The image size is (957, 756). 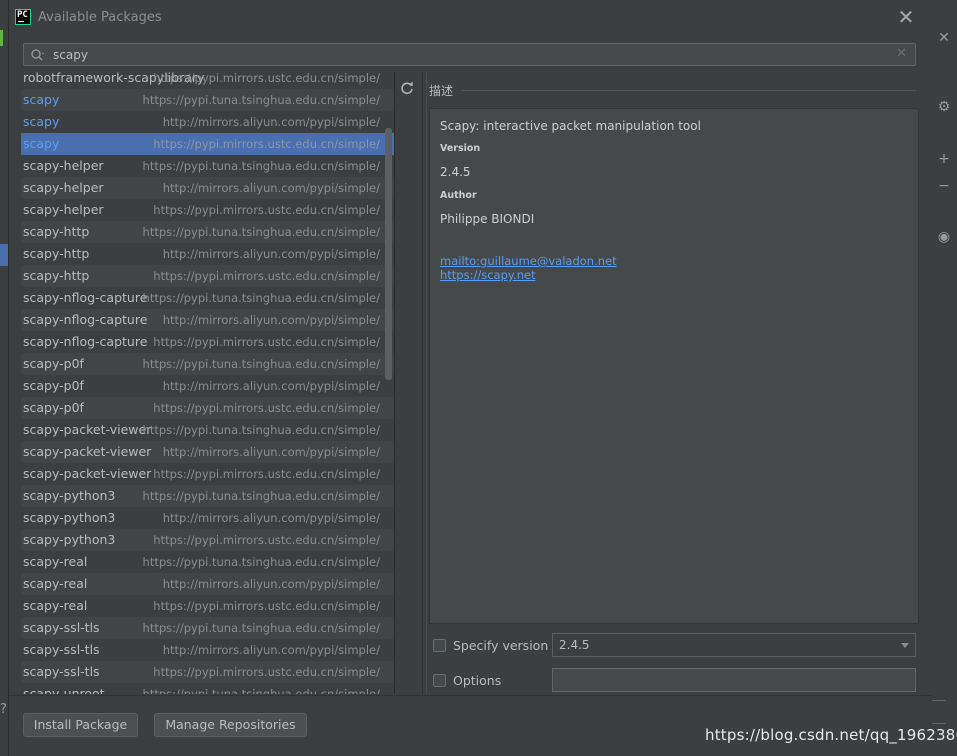 What do you see at coordinates (63, 165) in the screenshot?
I see `package-name: scapy-helper` at bounding box center [63, 165].